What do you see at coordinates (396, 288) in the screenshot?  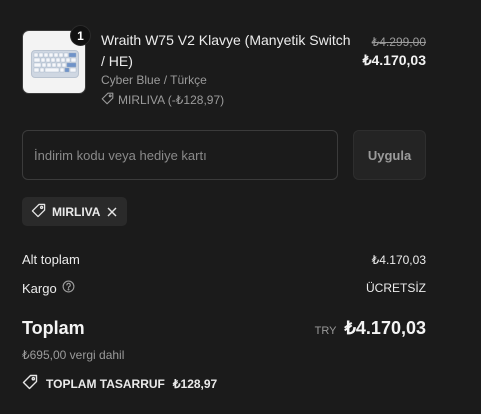 I see `shipping-value: ÜCRETSİZ` at bounding box center [396, 288].